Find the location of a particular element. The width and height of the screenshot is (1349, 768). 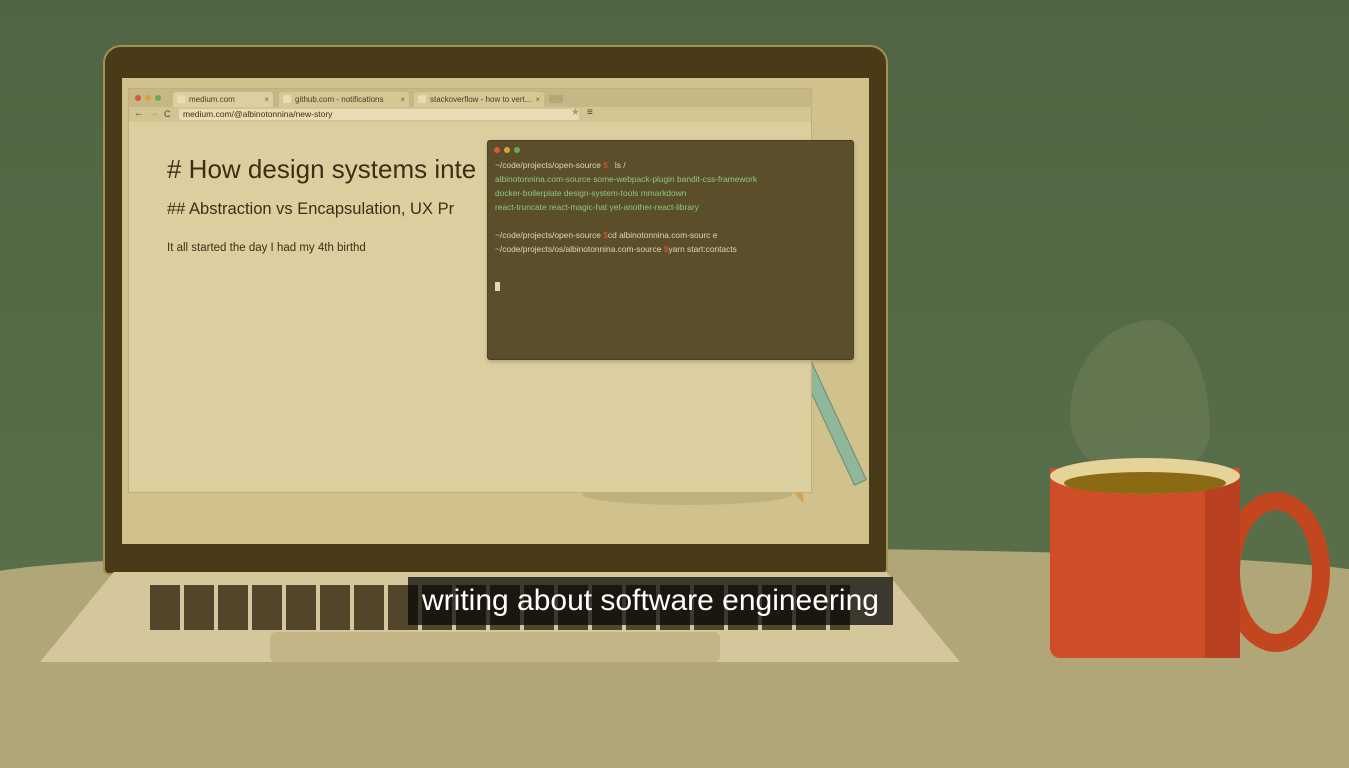

terminal-maximize-dot is located at coordinates (517, 150).